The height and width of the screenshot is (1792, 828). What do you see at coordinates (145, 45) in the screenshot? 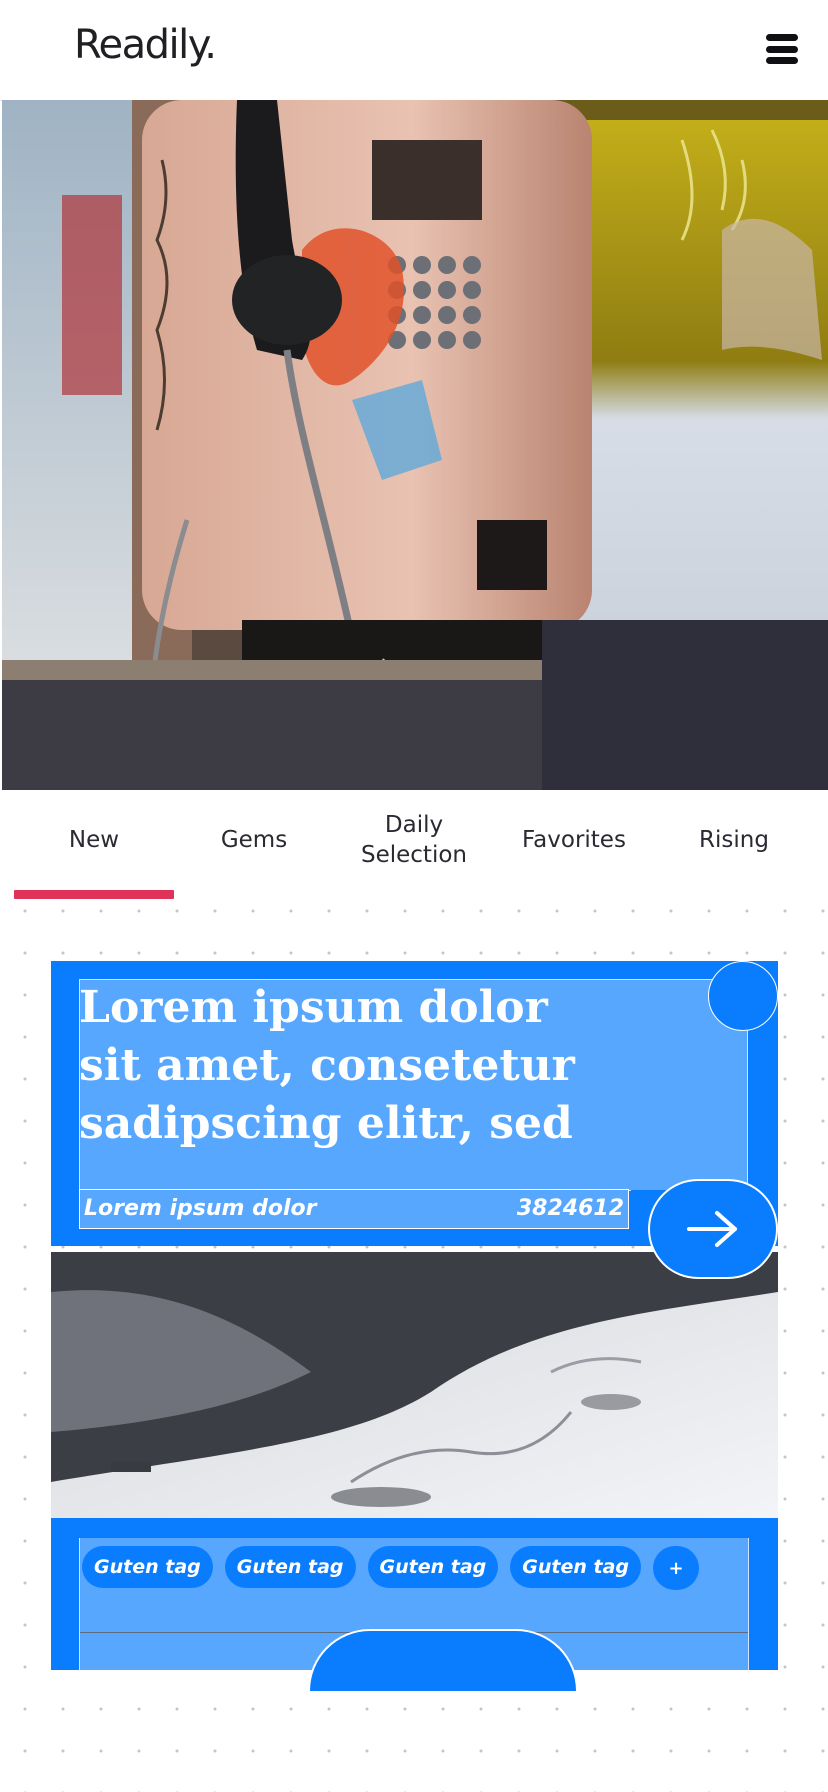
I see `logo: Readily.` at bounding box center [145, 45].